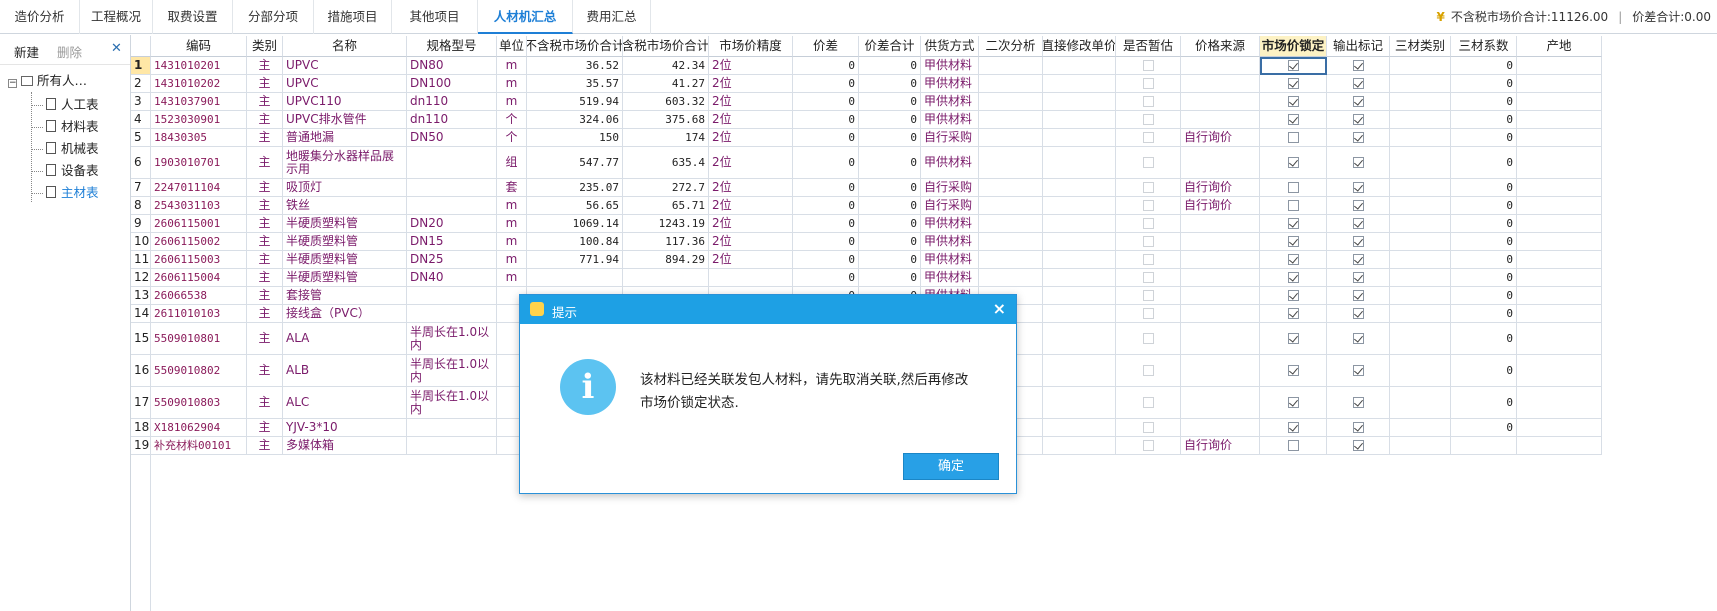 The image size is (1717, 611). Describe the element at coordinates (951, 466) in the screenshot. I see `ok-button: 确定` at that location.